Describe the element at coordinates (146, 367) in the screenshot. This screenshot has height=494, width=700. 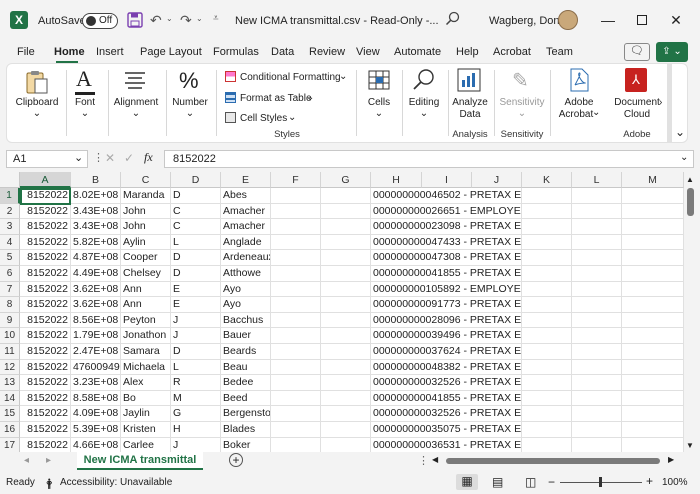
I see `table-cell: Michaela` at that location.